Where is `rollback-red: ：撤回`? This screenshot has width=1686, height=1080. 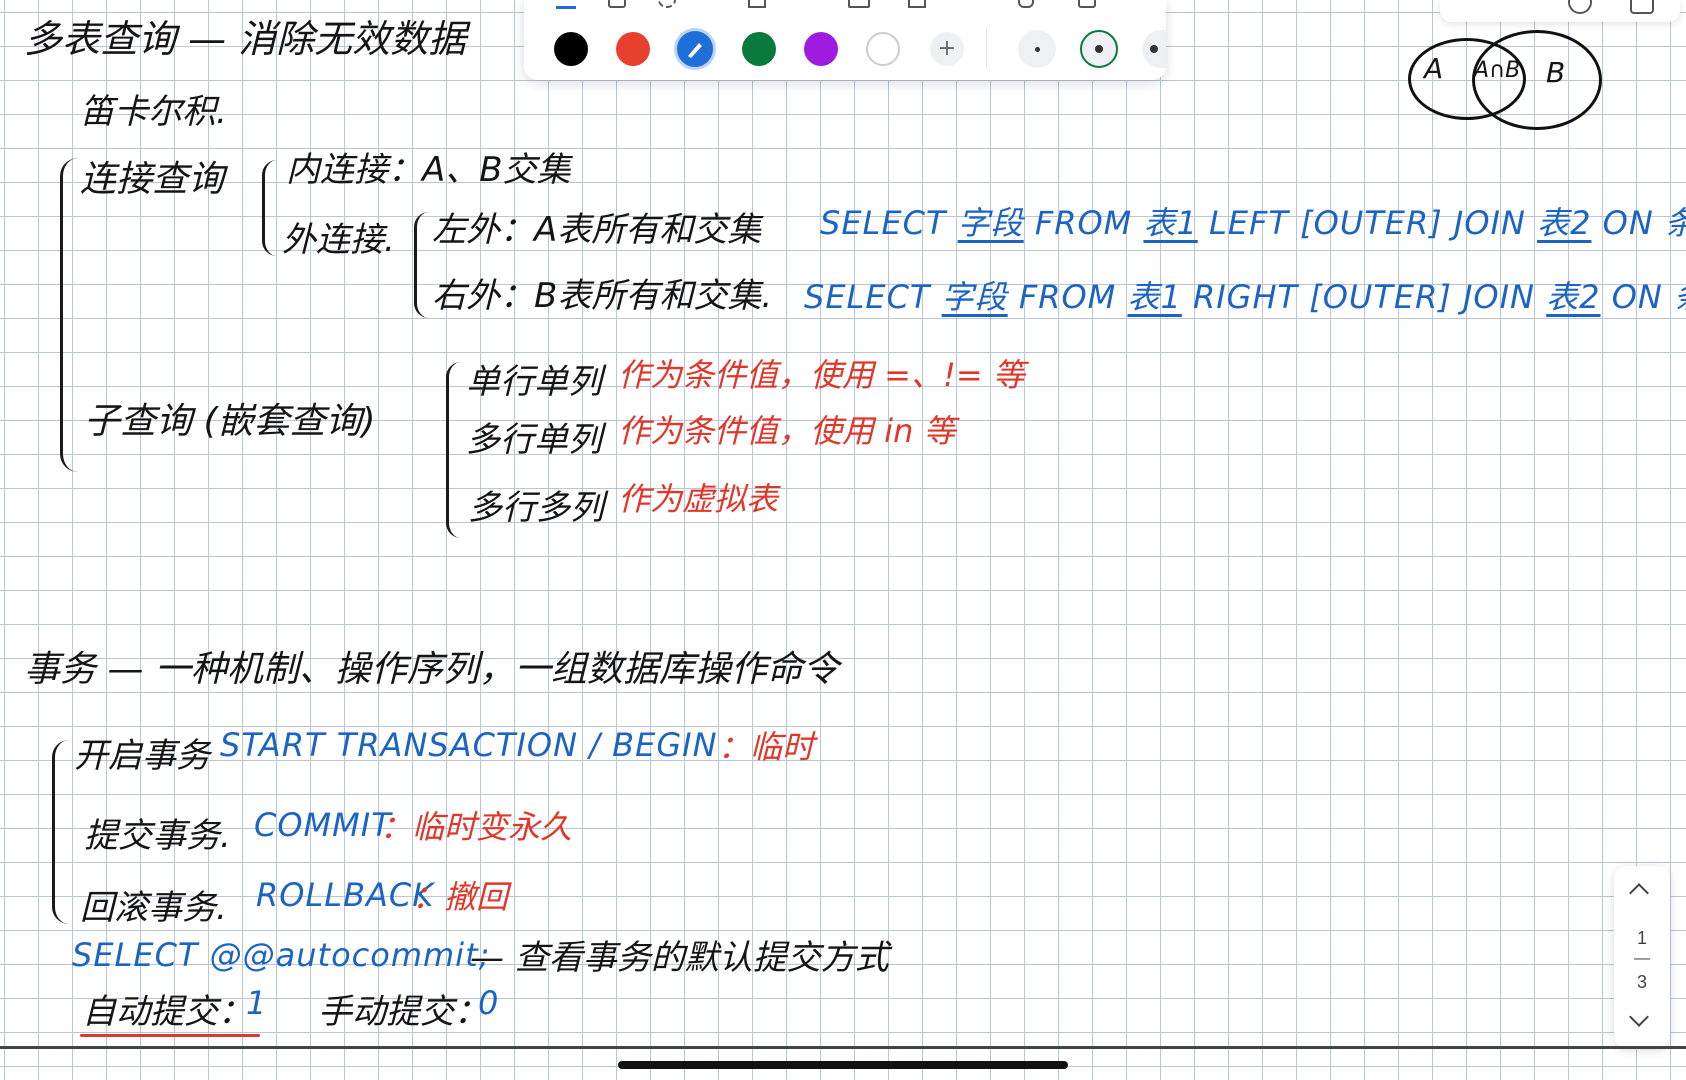 rollback-red: ：撤回 is located at coordinates (460, 897).